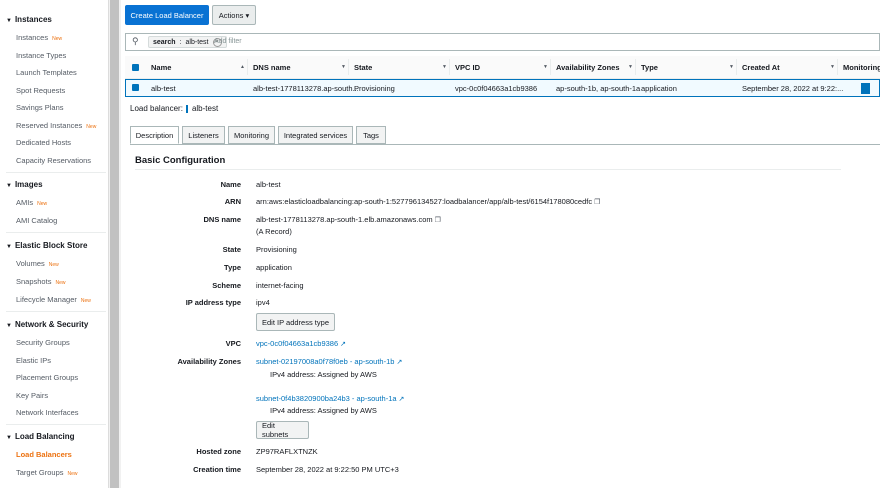  I want to click on tab-integrated-services: Integrated services, so click(315, 135).